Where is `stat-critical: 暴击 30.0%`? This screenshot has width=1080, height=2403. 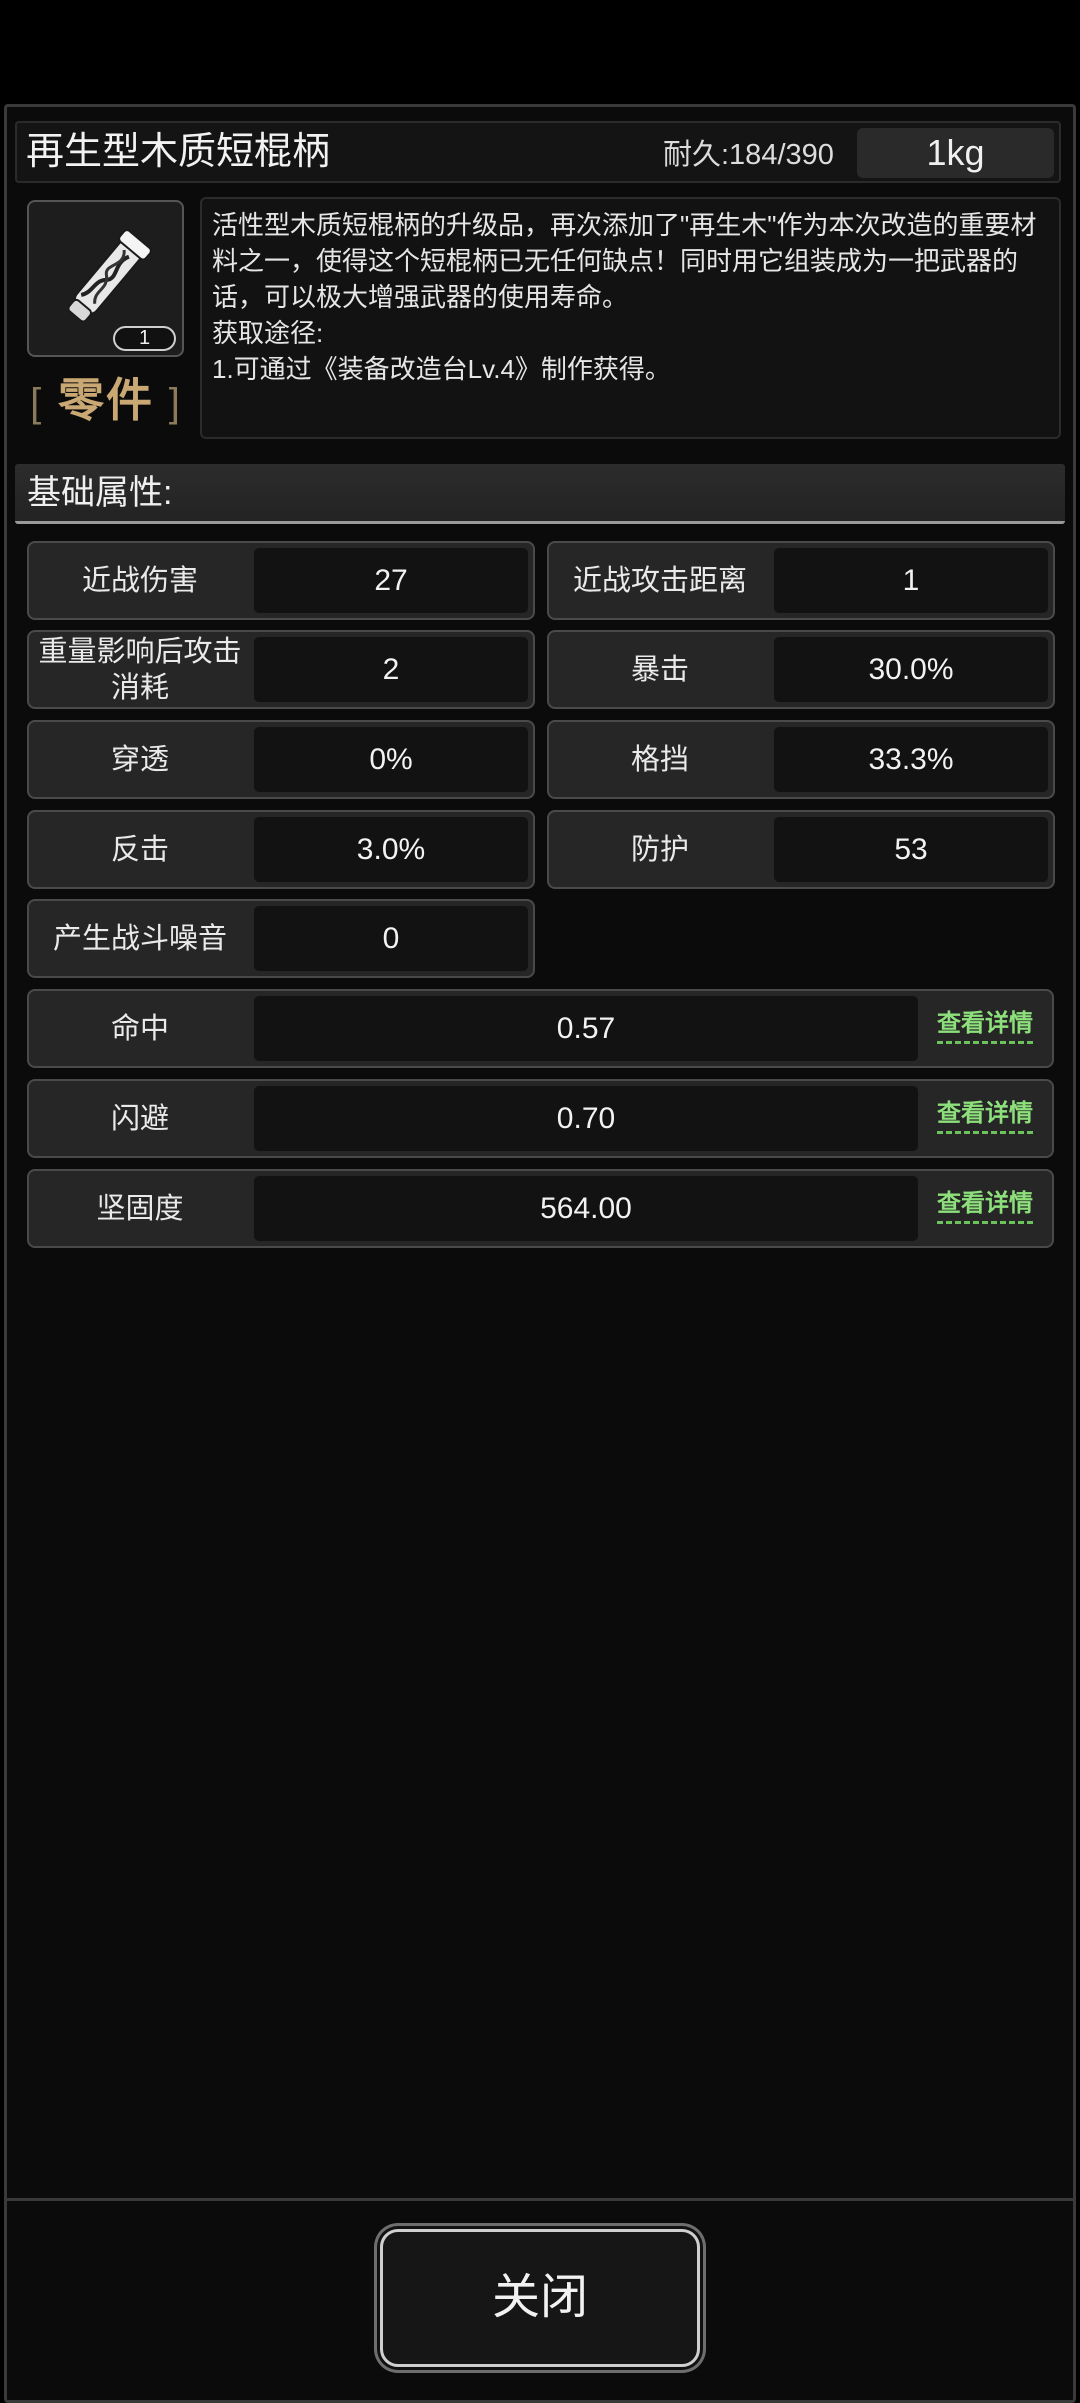 stat-critical: 暴击 30.0% is located at coordinates (801, 669).